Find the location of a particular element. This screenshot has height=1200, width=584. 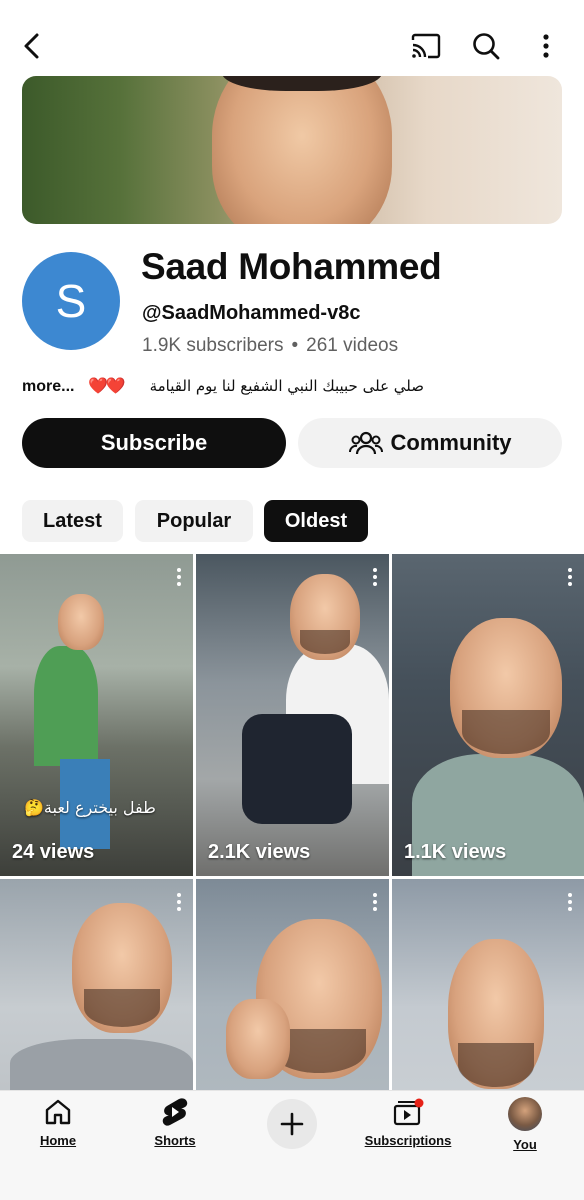

channel-stats: 1.9K subscribers • 261 videos is located at coordinates (270, 346).